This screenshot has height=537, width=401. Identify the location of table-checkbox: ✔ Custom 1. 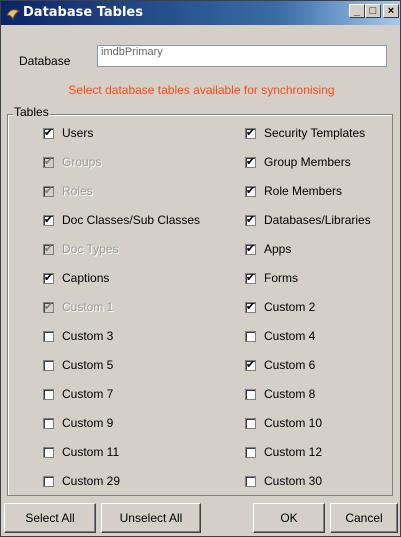
(78, 307).